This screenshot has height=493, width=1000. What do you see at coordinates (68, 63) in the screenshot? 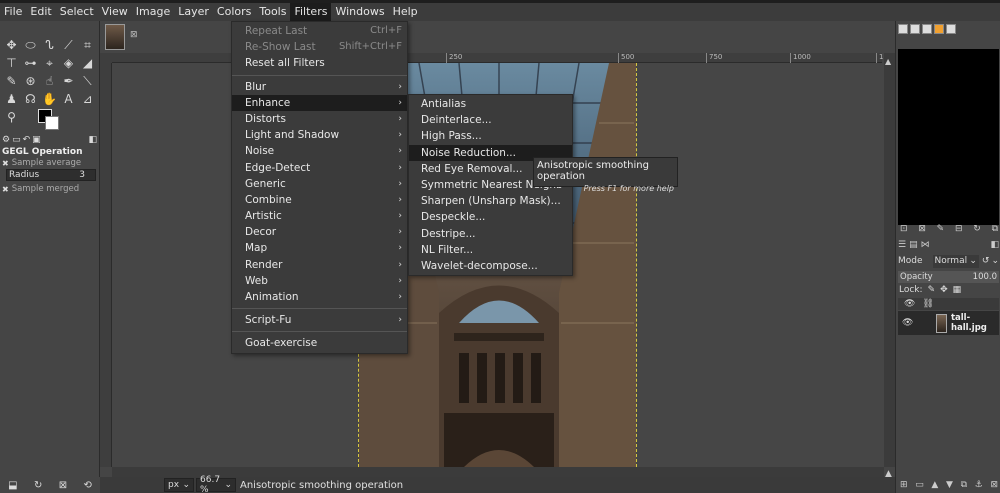
I see `bucket-fill-icon: ◈` at bounding box center [68, 63].